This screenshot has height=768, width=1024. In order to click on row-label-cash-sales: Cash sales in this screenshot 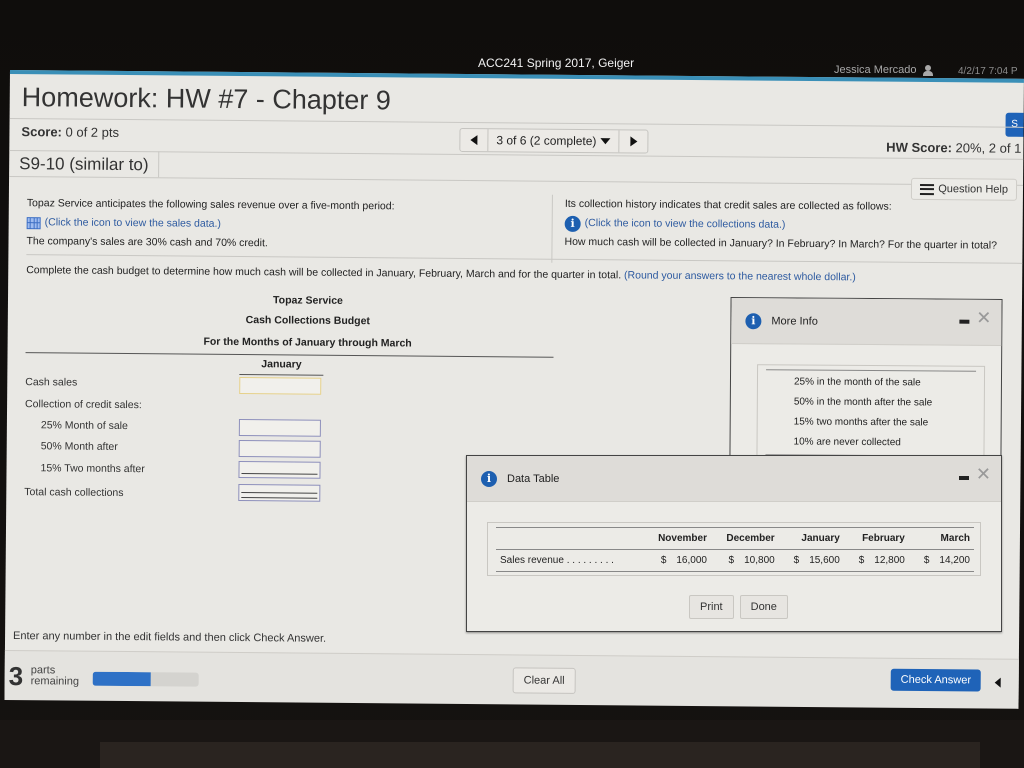, I will do `click(51, 382)`.